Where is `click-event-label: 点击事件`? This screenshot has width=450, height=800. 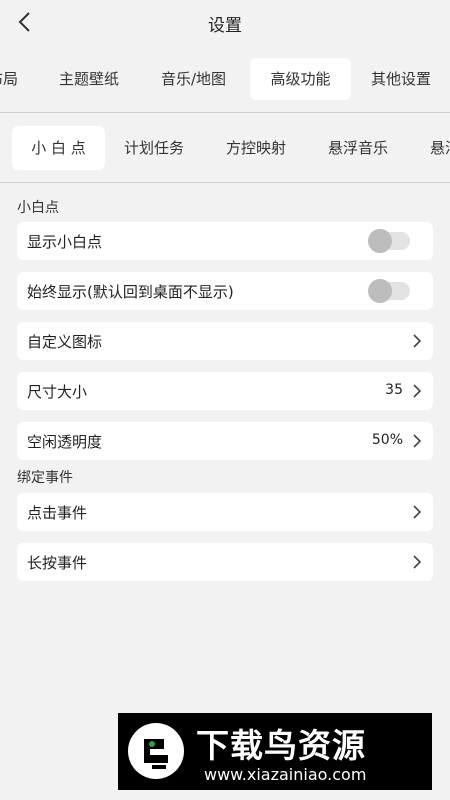 click-event-label: 点击事件 is located at coordinates (57, 513).